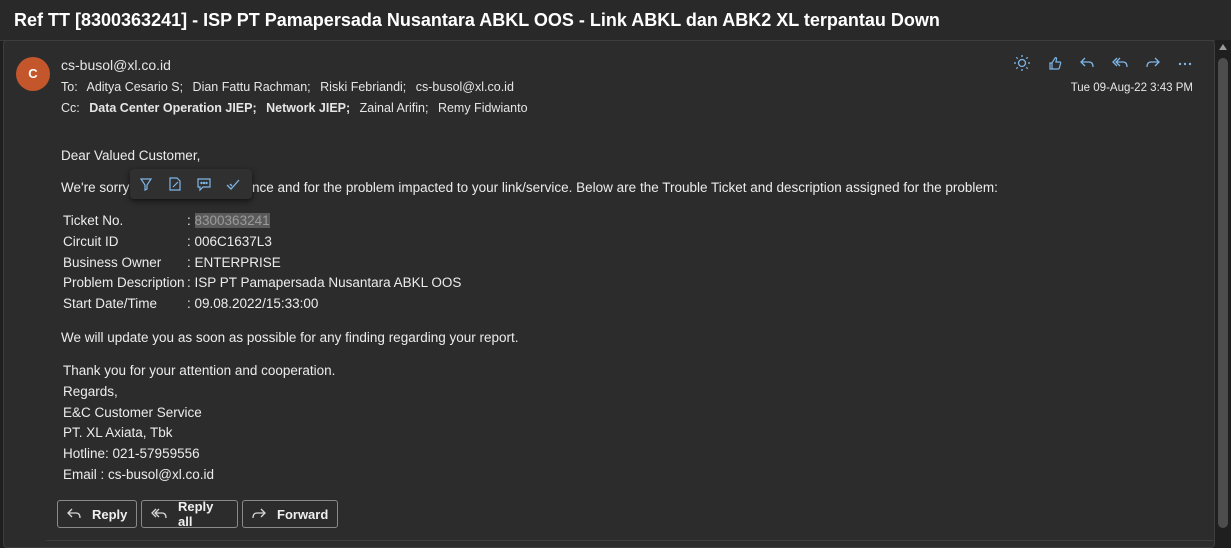 Image resolution: width=1231 pixels, height=548 pixels. What do you see at coordinates (630, 540) in the screenshot?
I see `divider` at bounding box center [630, 540].